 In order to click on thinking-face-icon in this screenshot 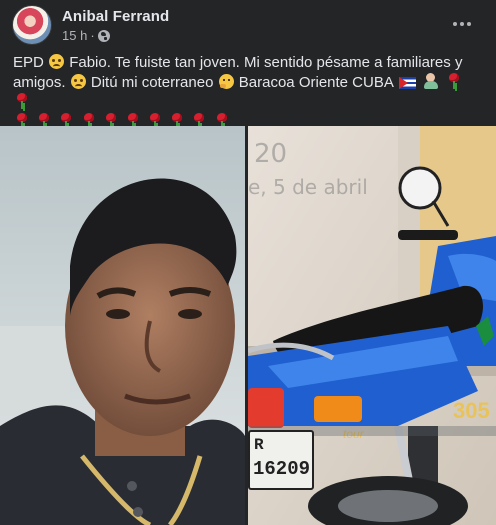, I will do `click(226, 81)`.